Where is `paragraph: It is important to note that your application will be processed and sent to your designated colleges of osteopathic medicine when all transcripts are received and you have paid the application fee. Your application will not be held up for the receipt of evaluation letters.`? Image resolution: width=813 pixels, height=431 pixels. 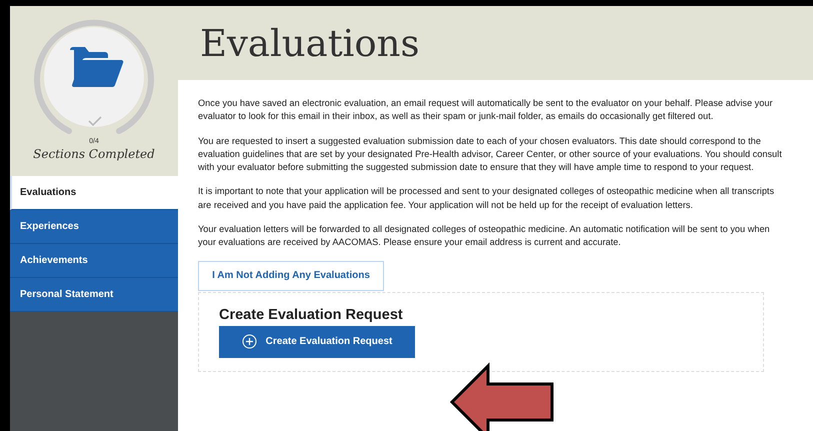
paragraph: It is important to note that your application will be processed and sent to your designated colleges of osteopathic medicine when all transcripts are received and you have paid the application fee. Your application will not be held up for the receipt of evaluation letters. is located at coordinates (487, 198).